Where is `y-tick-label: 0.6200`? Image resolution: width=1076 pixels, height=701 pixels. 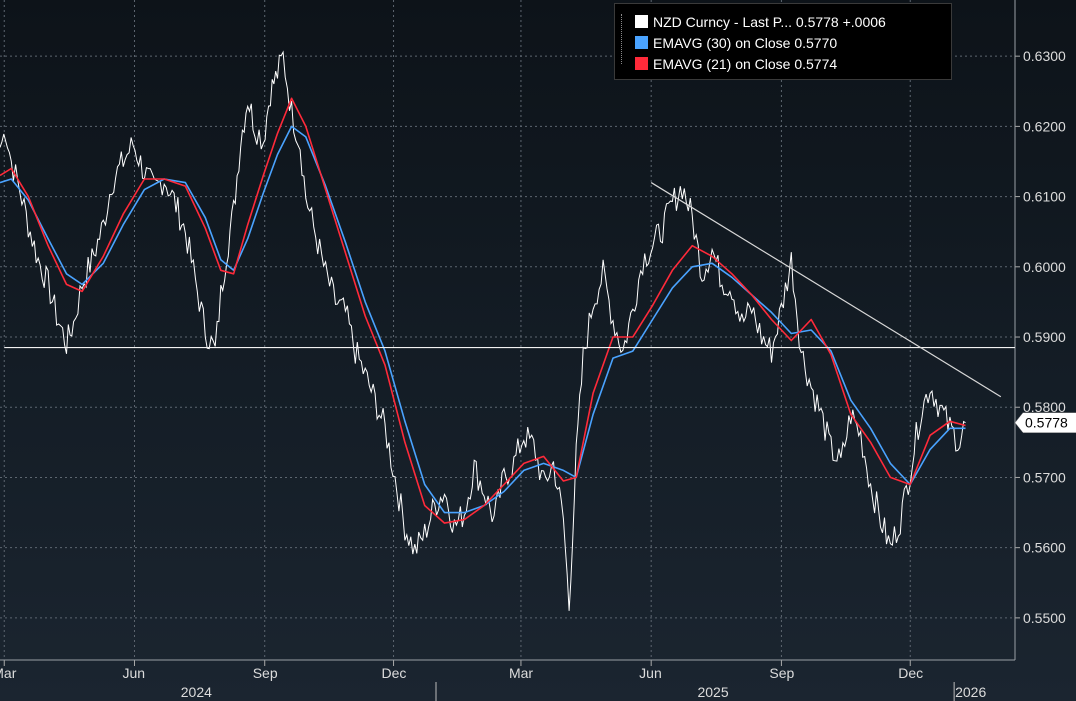
y-tick-label: 0.6200 is located at coordinates (1044, 126).